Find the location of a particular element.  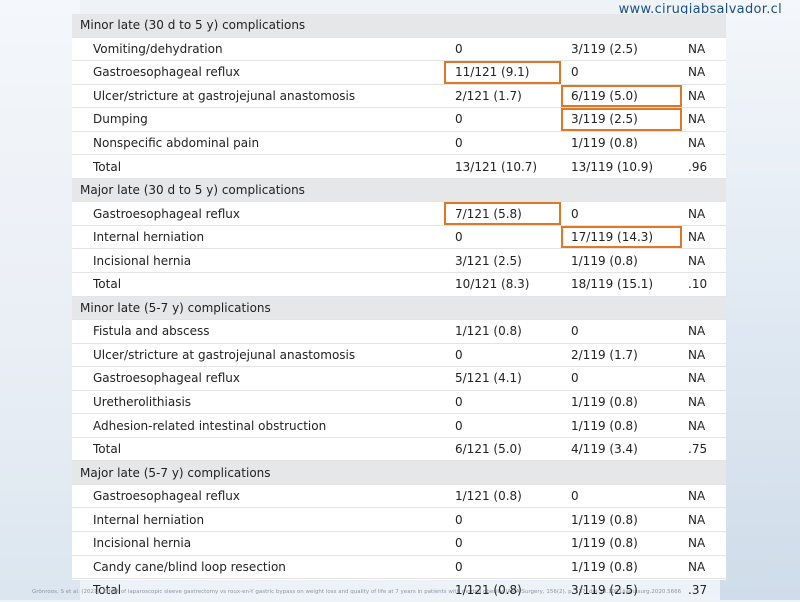

cell-c2: 18/119 (15.1) is located at coordinates (625, 284).